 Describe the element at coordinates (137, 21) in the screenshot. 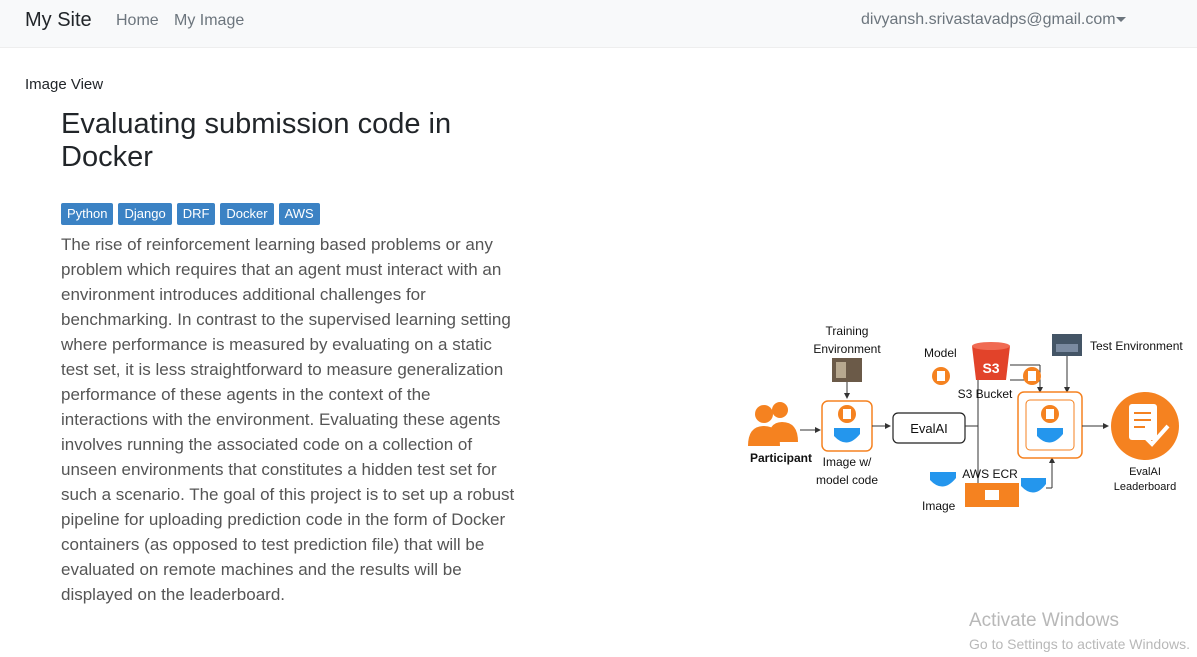

I see `nav-link-home: Home` at that location.